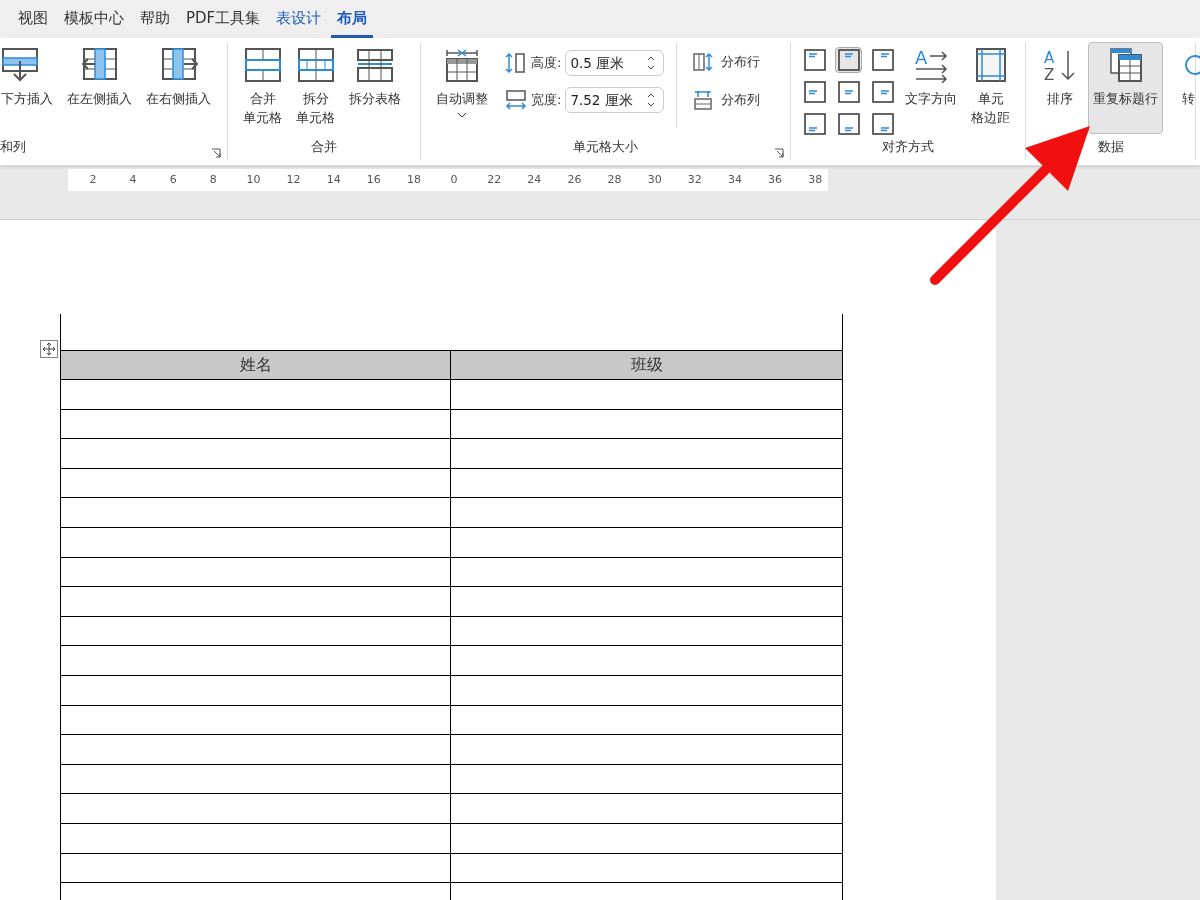 The image size is (1200, 900). Describe the element at coordinates (908, 147) in the screenshot. I see `group-label: 对齐方式` at that location.